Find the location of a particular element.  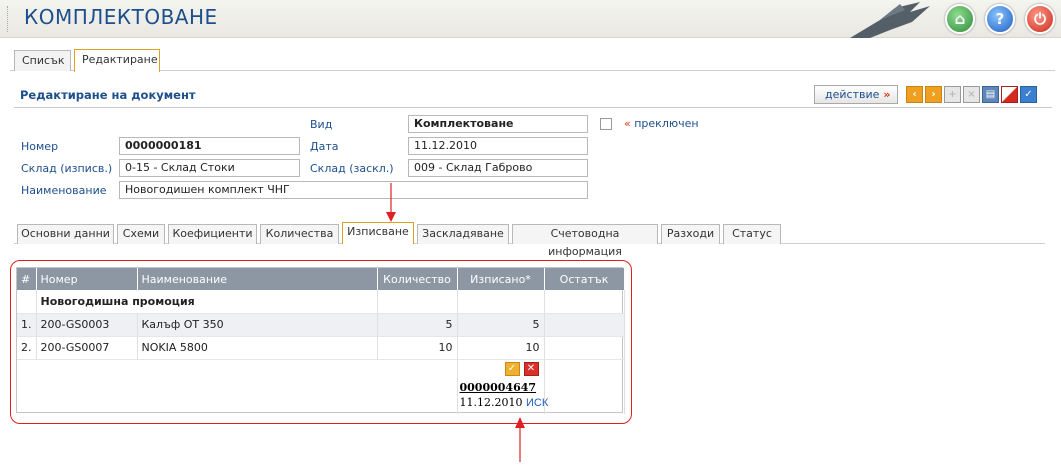

arrow-up-icon is located at coordinates (520, 439).